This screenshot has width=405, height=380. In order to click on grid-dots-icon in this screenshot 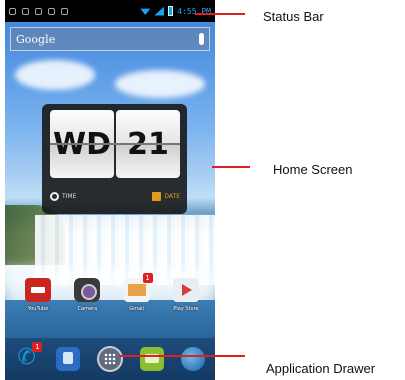, I will do `click(109, 359)`.